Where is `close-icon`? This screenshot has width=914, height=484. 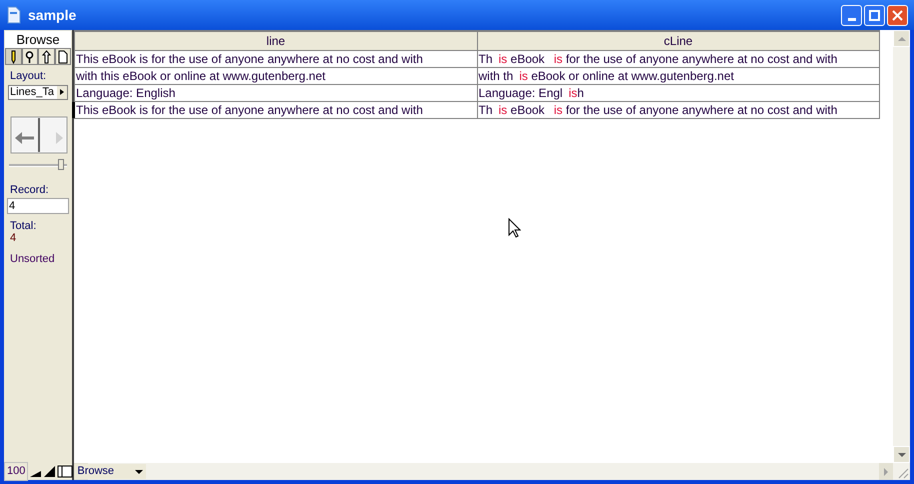 close-icon is located at coordinates (897, 15).